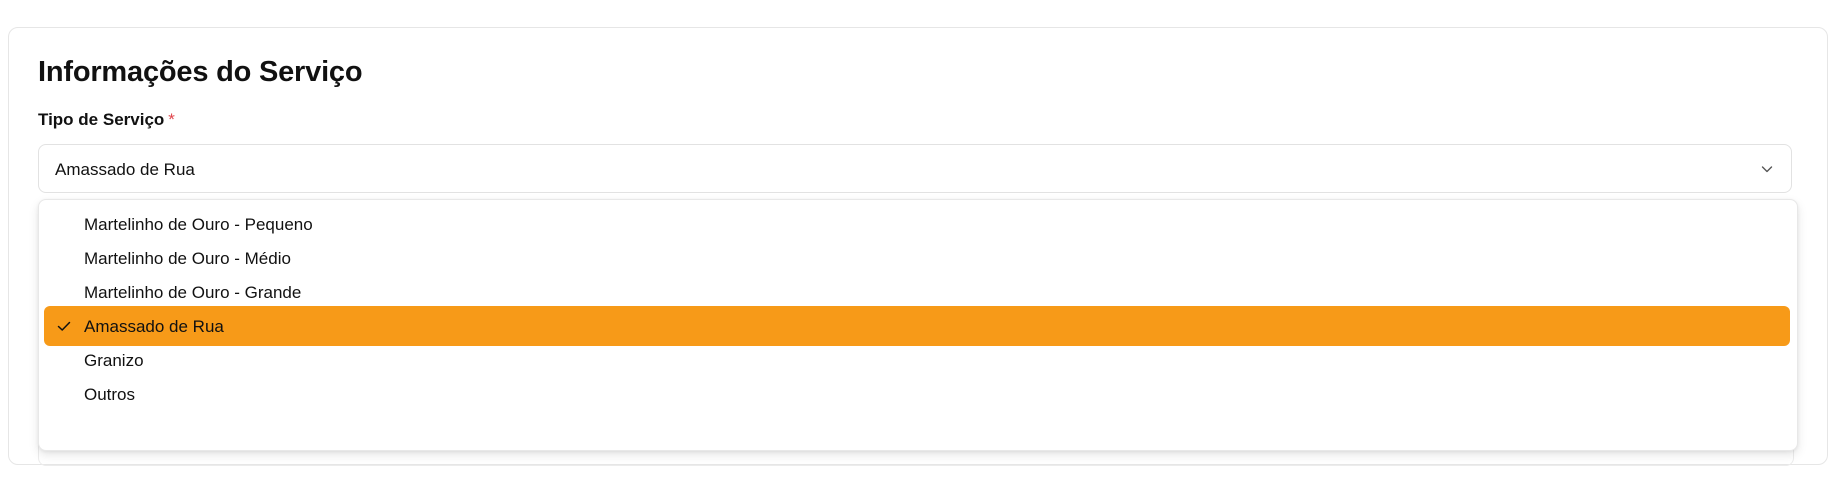 The height and width of the screenshot is (483, 1832). What do you see at coordinates (125, 169) in the screenshot?
I see `service-type-selected-value: Amassado de Rua` at bounding box center [125, 169].